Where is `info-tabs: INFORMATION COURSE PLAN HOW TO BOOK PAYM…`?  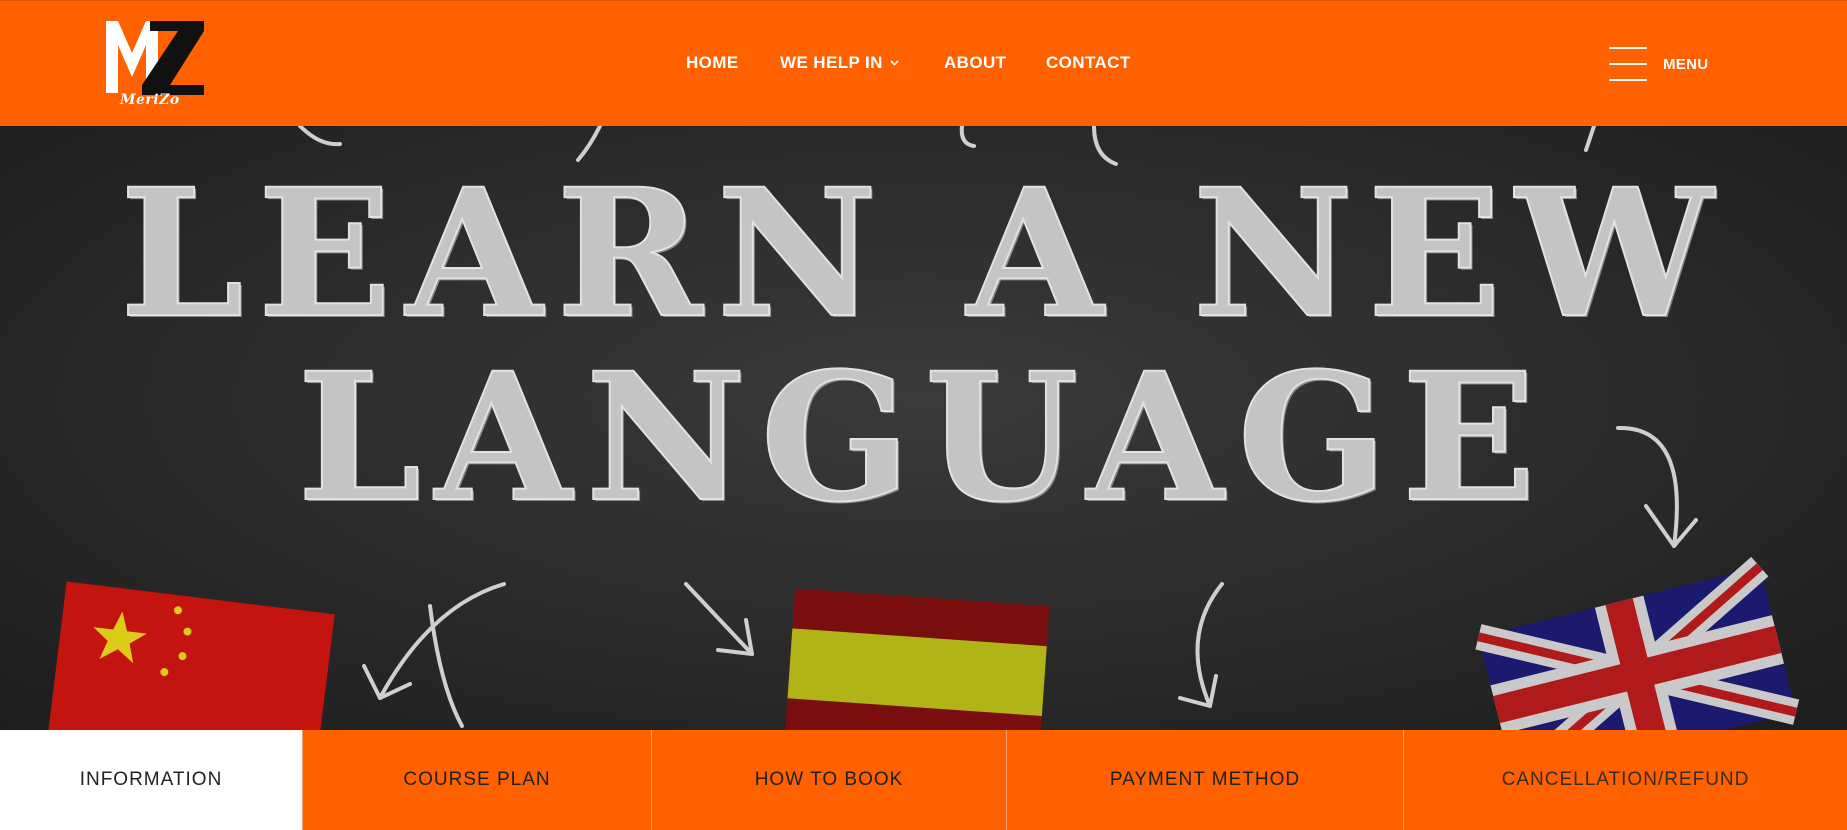 info-tabs: INFORMATION COURSE PLAN HOW TO BOOK PAYM… is located at coordinates (923, 780).